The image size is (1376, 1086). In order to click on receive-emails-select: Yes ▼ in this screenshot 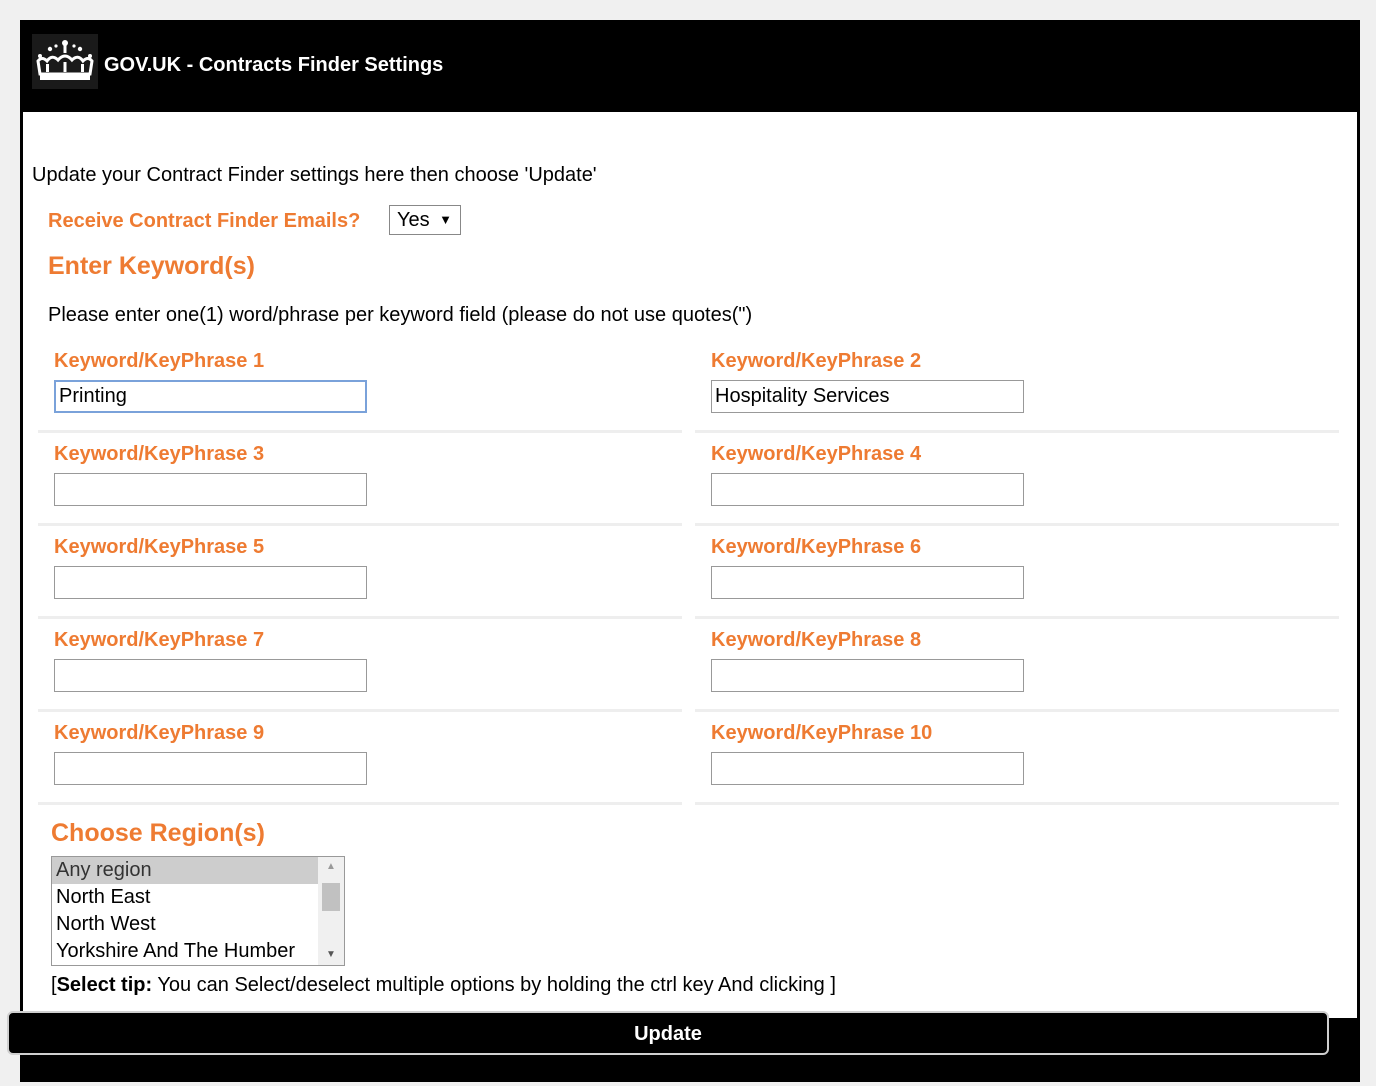, I will do `click(425, 220)`.